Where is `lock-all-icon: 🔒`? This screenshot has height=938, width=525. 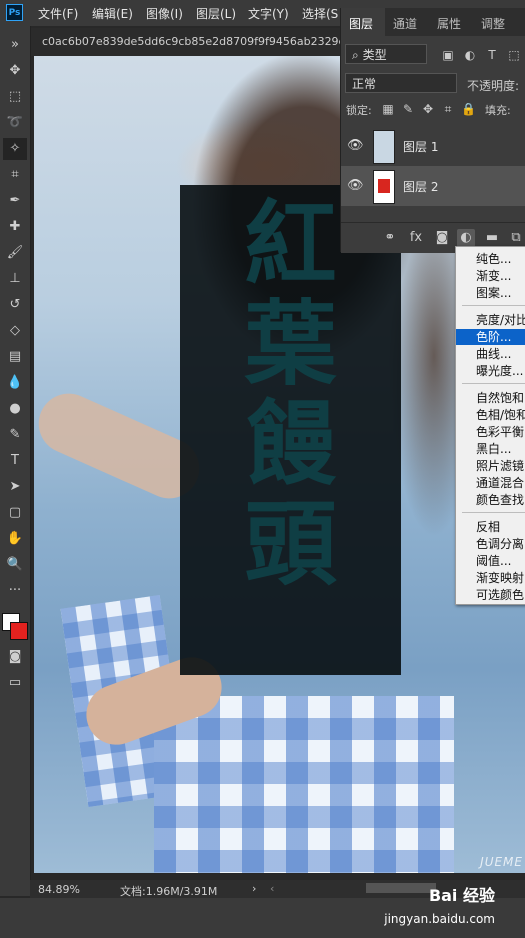
lock-all-icon: 🔒 is located at coordinates (468, 110).